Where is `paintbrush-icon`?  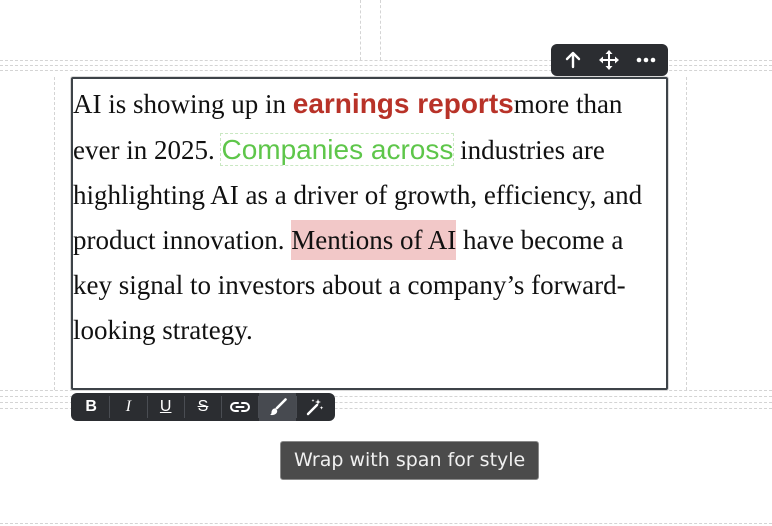 paintbrush-icon is located at coordinates (278, 407).